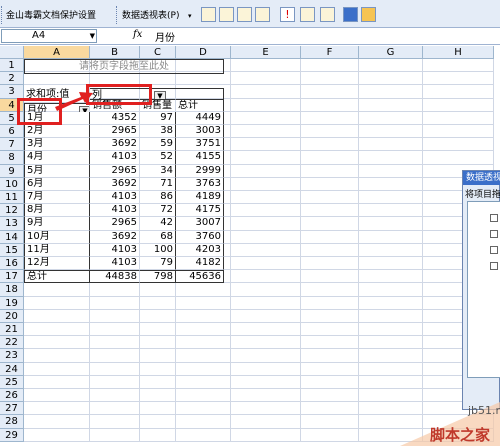  Describe the element at coordinates (200, 132) in the screenshot. I see `pivot-value-total: 3003` at that location.